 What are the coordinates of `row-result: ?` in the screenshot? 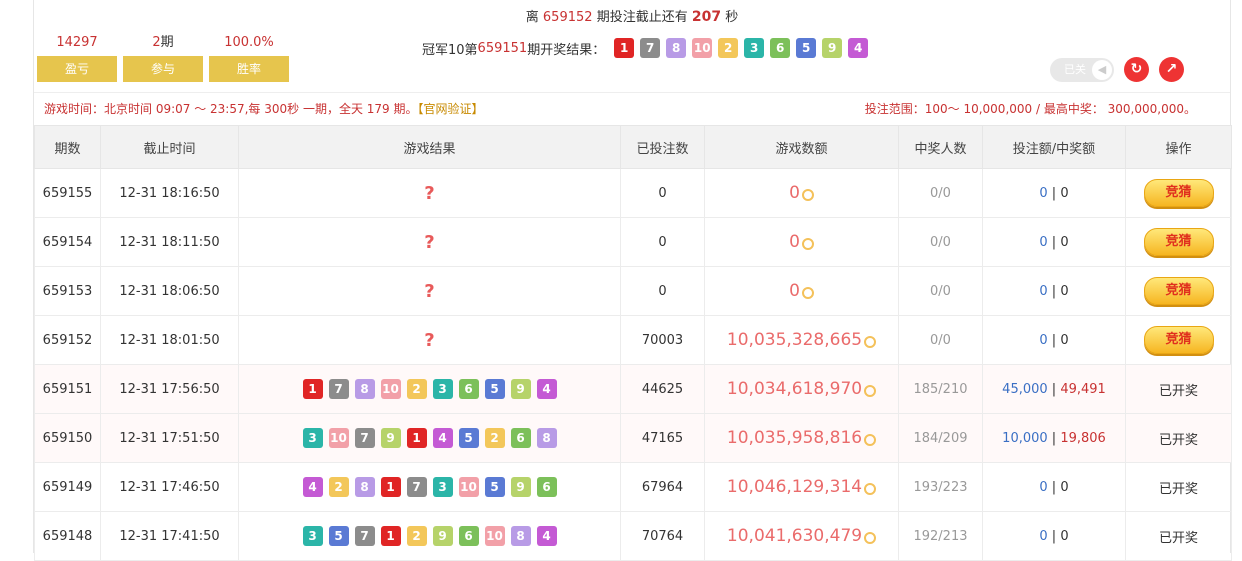 It's located at (429, 291).